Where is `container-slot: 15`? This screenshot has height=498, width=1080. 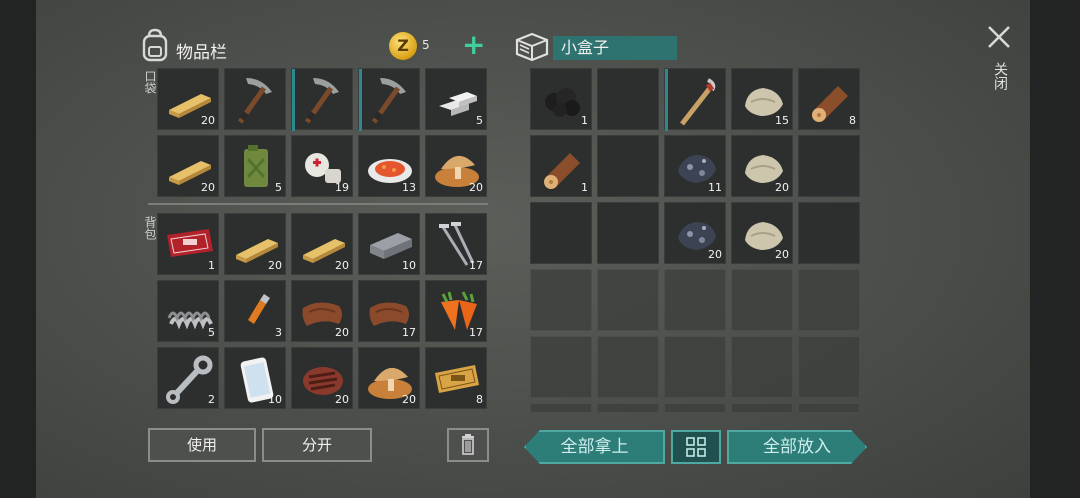 container-slot: 15 is located at coordinates (762, 99).